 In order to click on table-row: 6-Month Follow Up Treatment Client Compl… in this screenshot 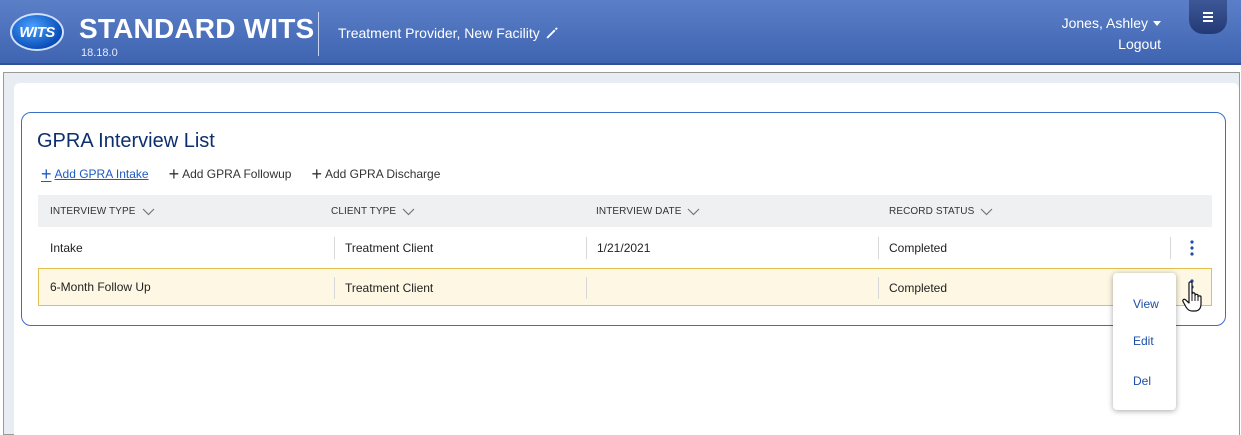, I will do `click(625, 287)`.